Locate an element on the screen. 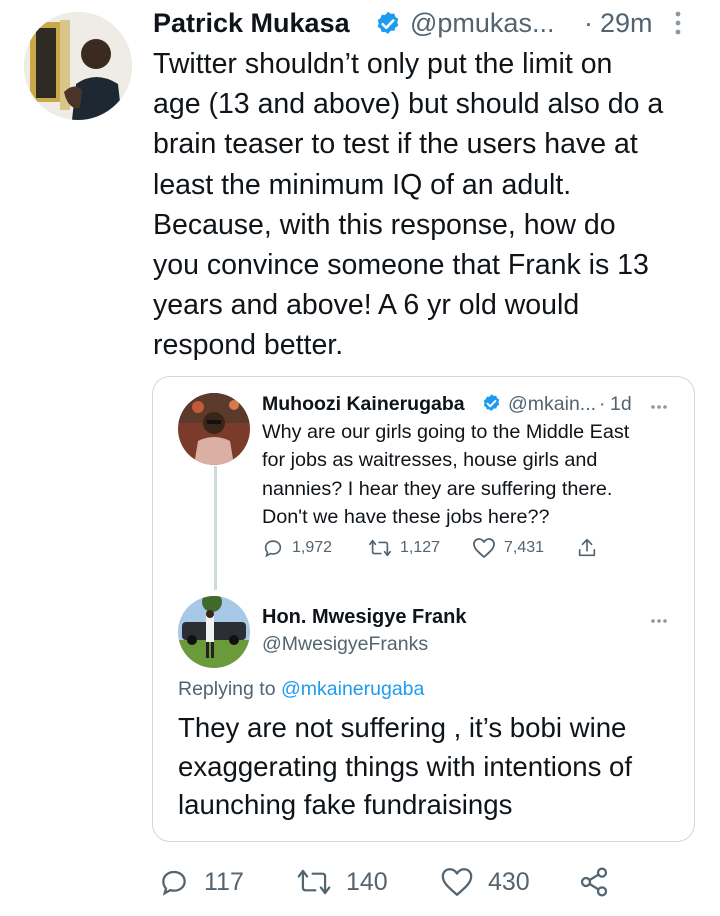 The width and height of the screenshot is (720, 916). quoted-original-time: 1d is located at coordinates (621, 404).